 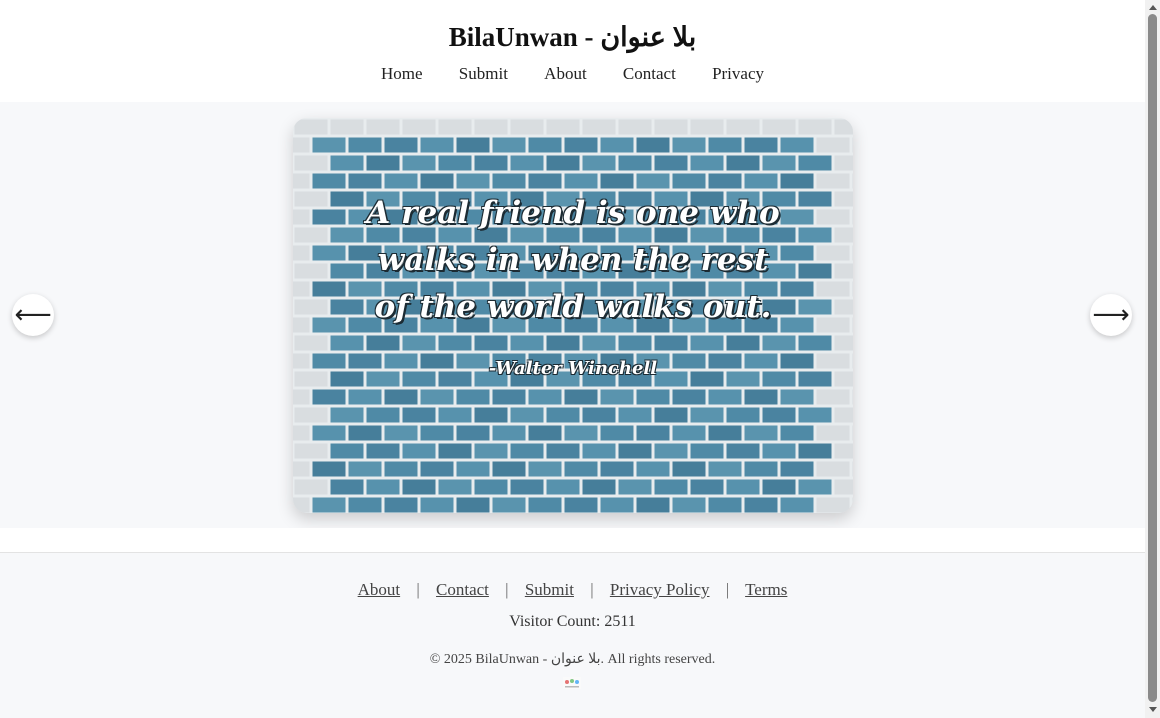 I want to click on visitor-count: Visitor Count: 2511, so click(x=572, y=621).